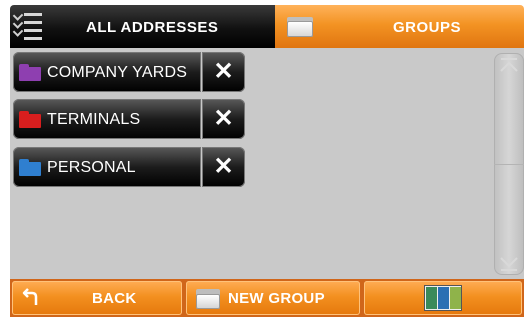  What do you see at coordinates (276, 298) in the screenshot?
I see `new-group-button-label: NEW GROUP` at bounding box center [276, 298].